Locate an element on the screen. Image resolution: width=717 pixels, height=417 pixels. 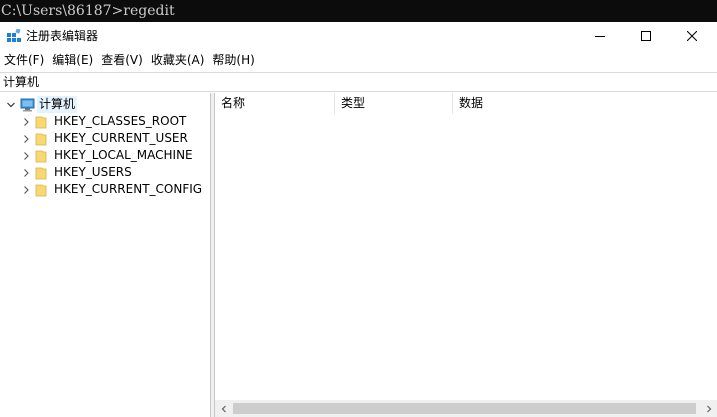
regedit-app-icon is located at coordinates (14, 35).